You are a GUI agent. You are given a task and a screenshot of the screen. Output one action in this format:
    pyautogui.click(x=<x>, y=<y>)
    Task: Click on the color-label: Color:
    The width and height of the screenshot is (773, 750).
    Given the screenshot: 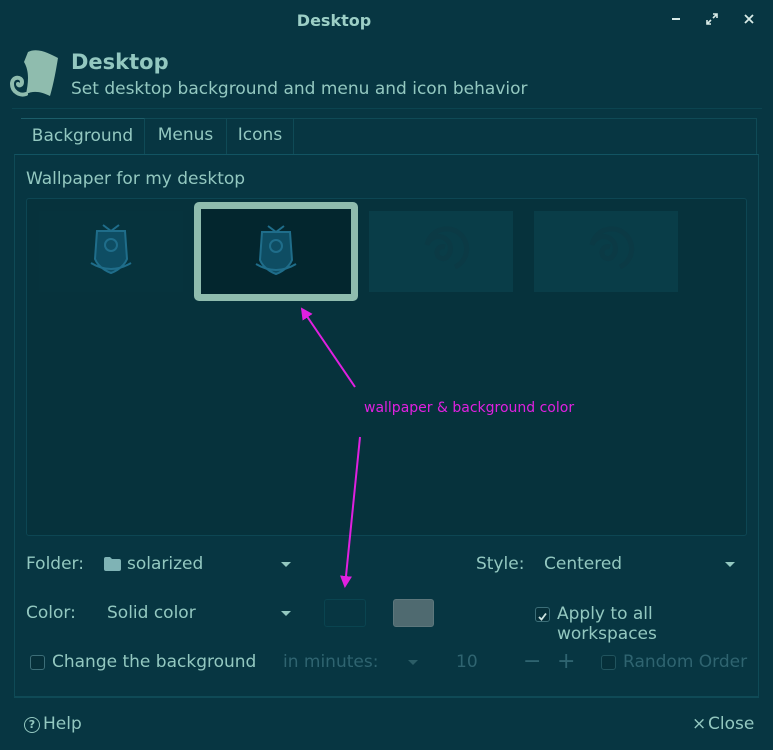 What is the action you would take?
    pyautogui.click(x=51, y=613)
    